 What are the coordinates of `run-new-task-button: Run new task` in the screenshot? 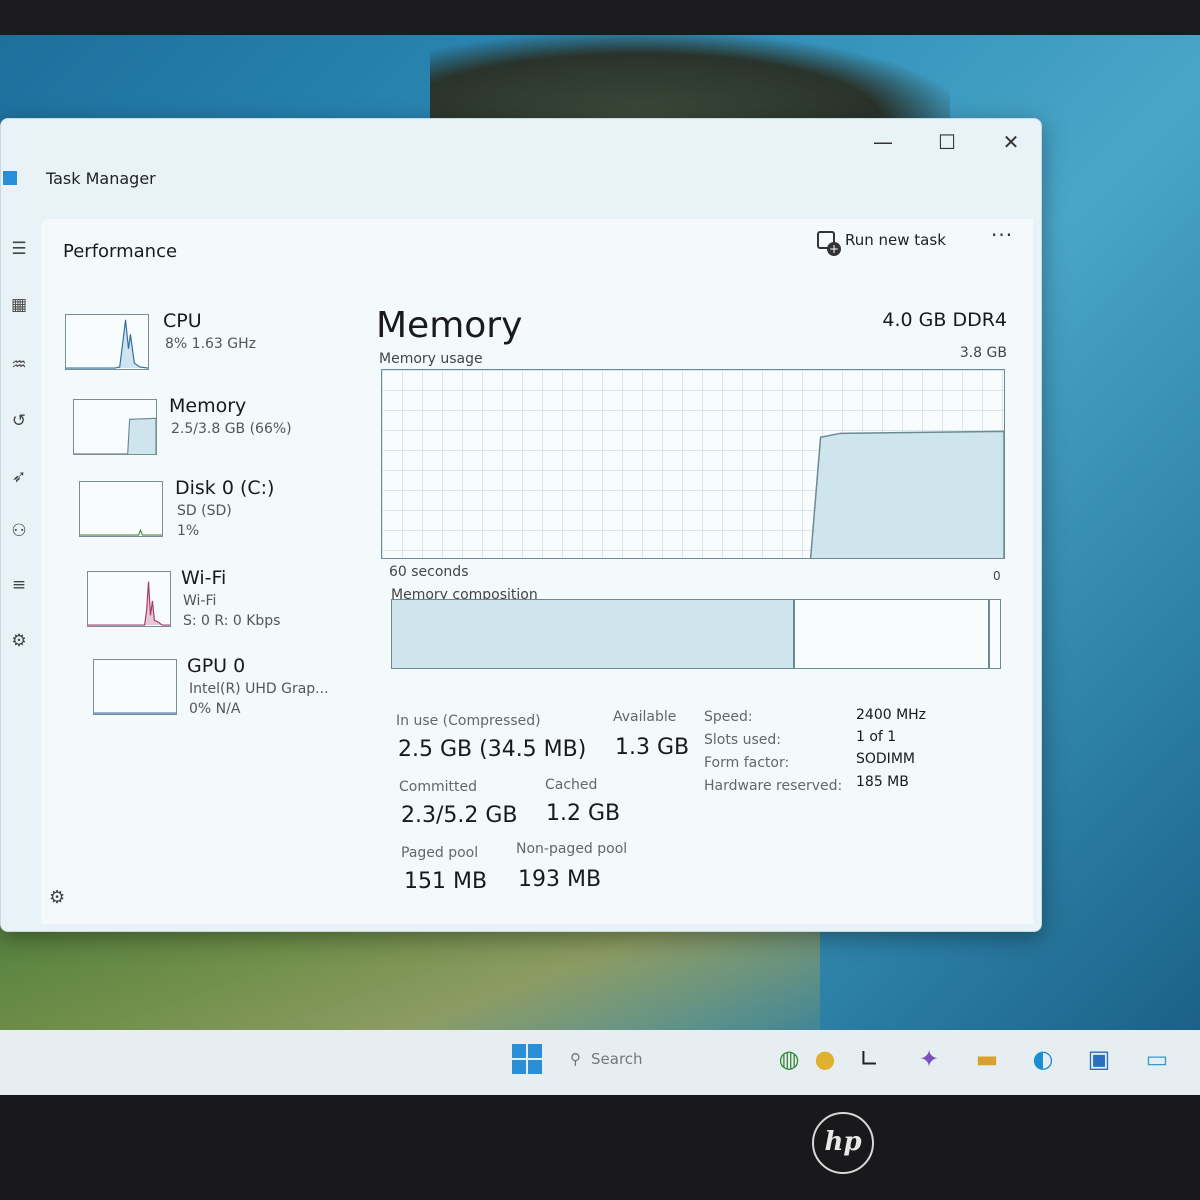 It's located at (881, 240).